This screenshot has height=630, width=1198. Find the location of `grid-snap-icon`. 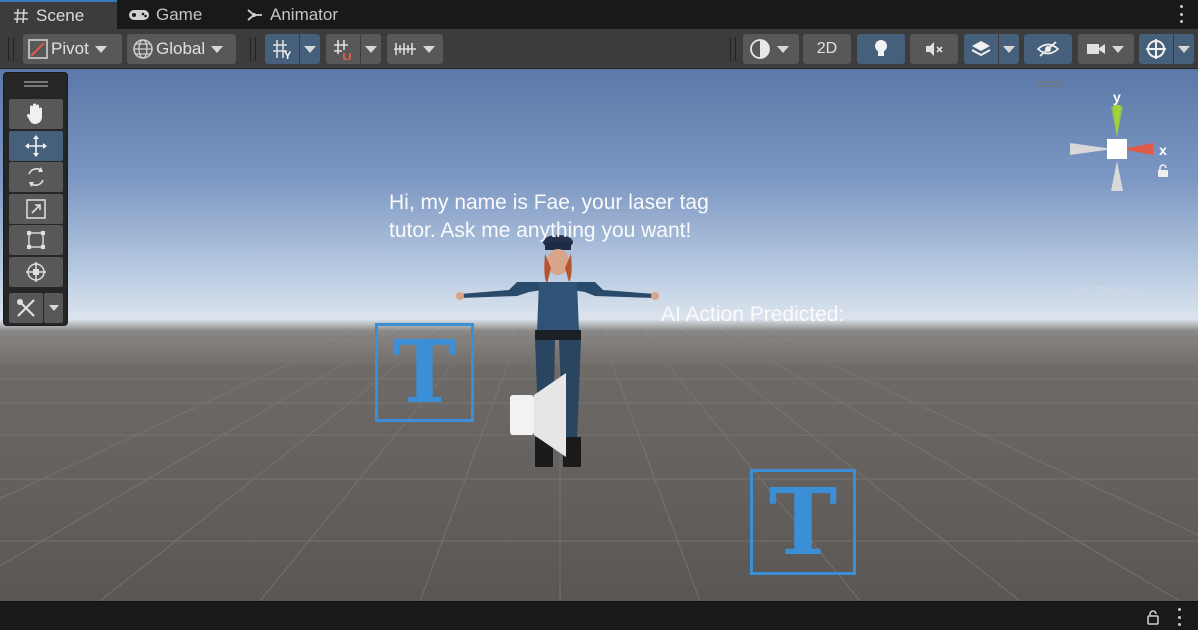

grid-snap-icon is located at coordinates (343, 49).